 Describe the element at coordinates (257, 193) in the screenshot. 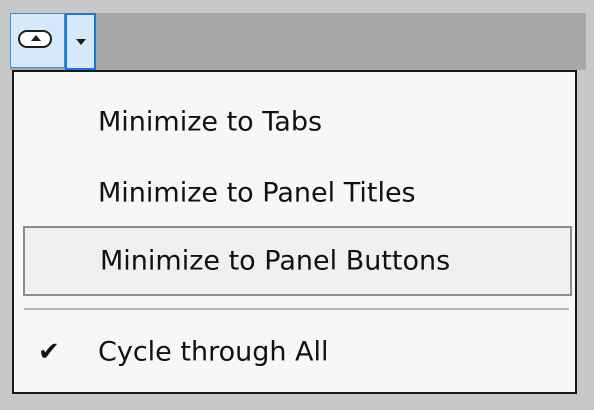

I see `menu-item-label: Minimize to Panel Titles` at that location.